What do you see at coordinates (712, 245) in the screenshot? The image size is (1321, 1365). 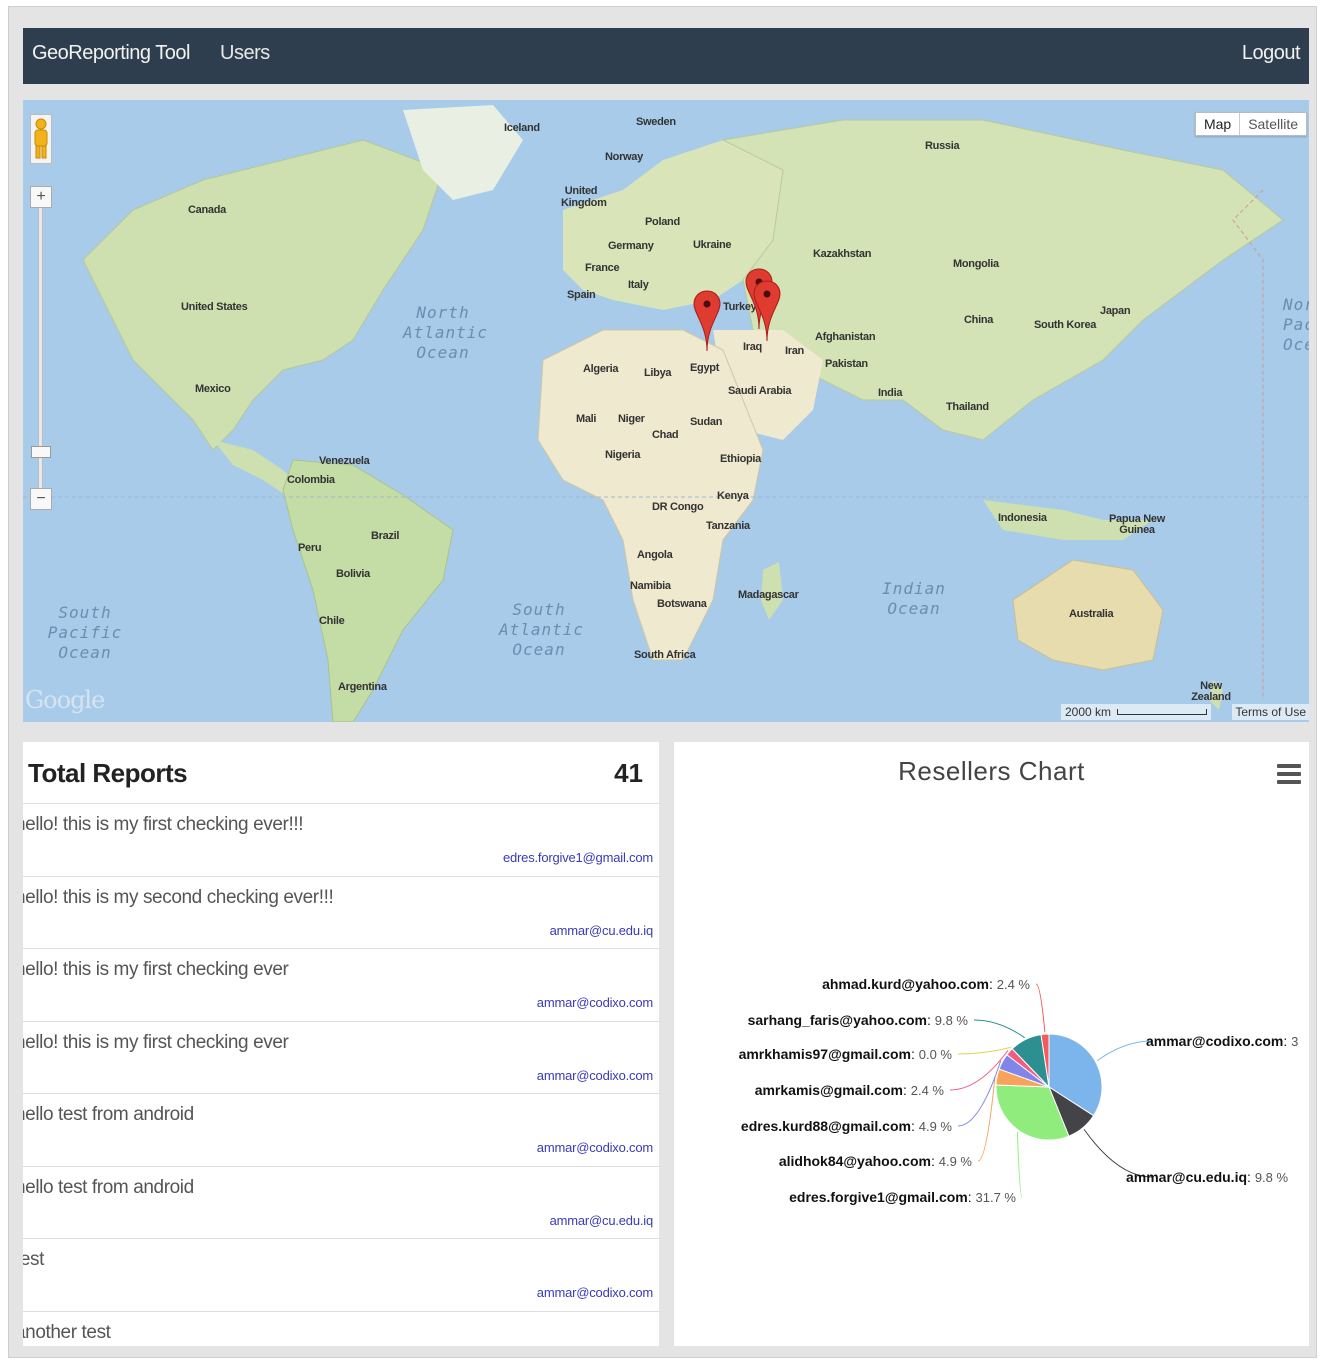 I see `country-label: Ukraine` at bounding box center [712, 245].